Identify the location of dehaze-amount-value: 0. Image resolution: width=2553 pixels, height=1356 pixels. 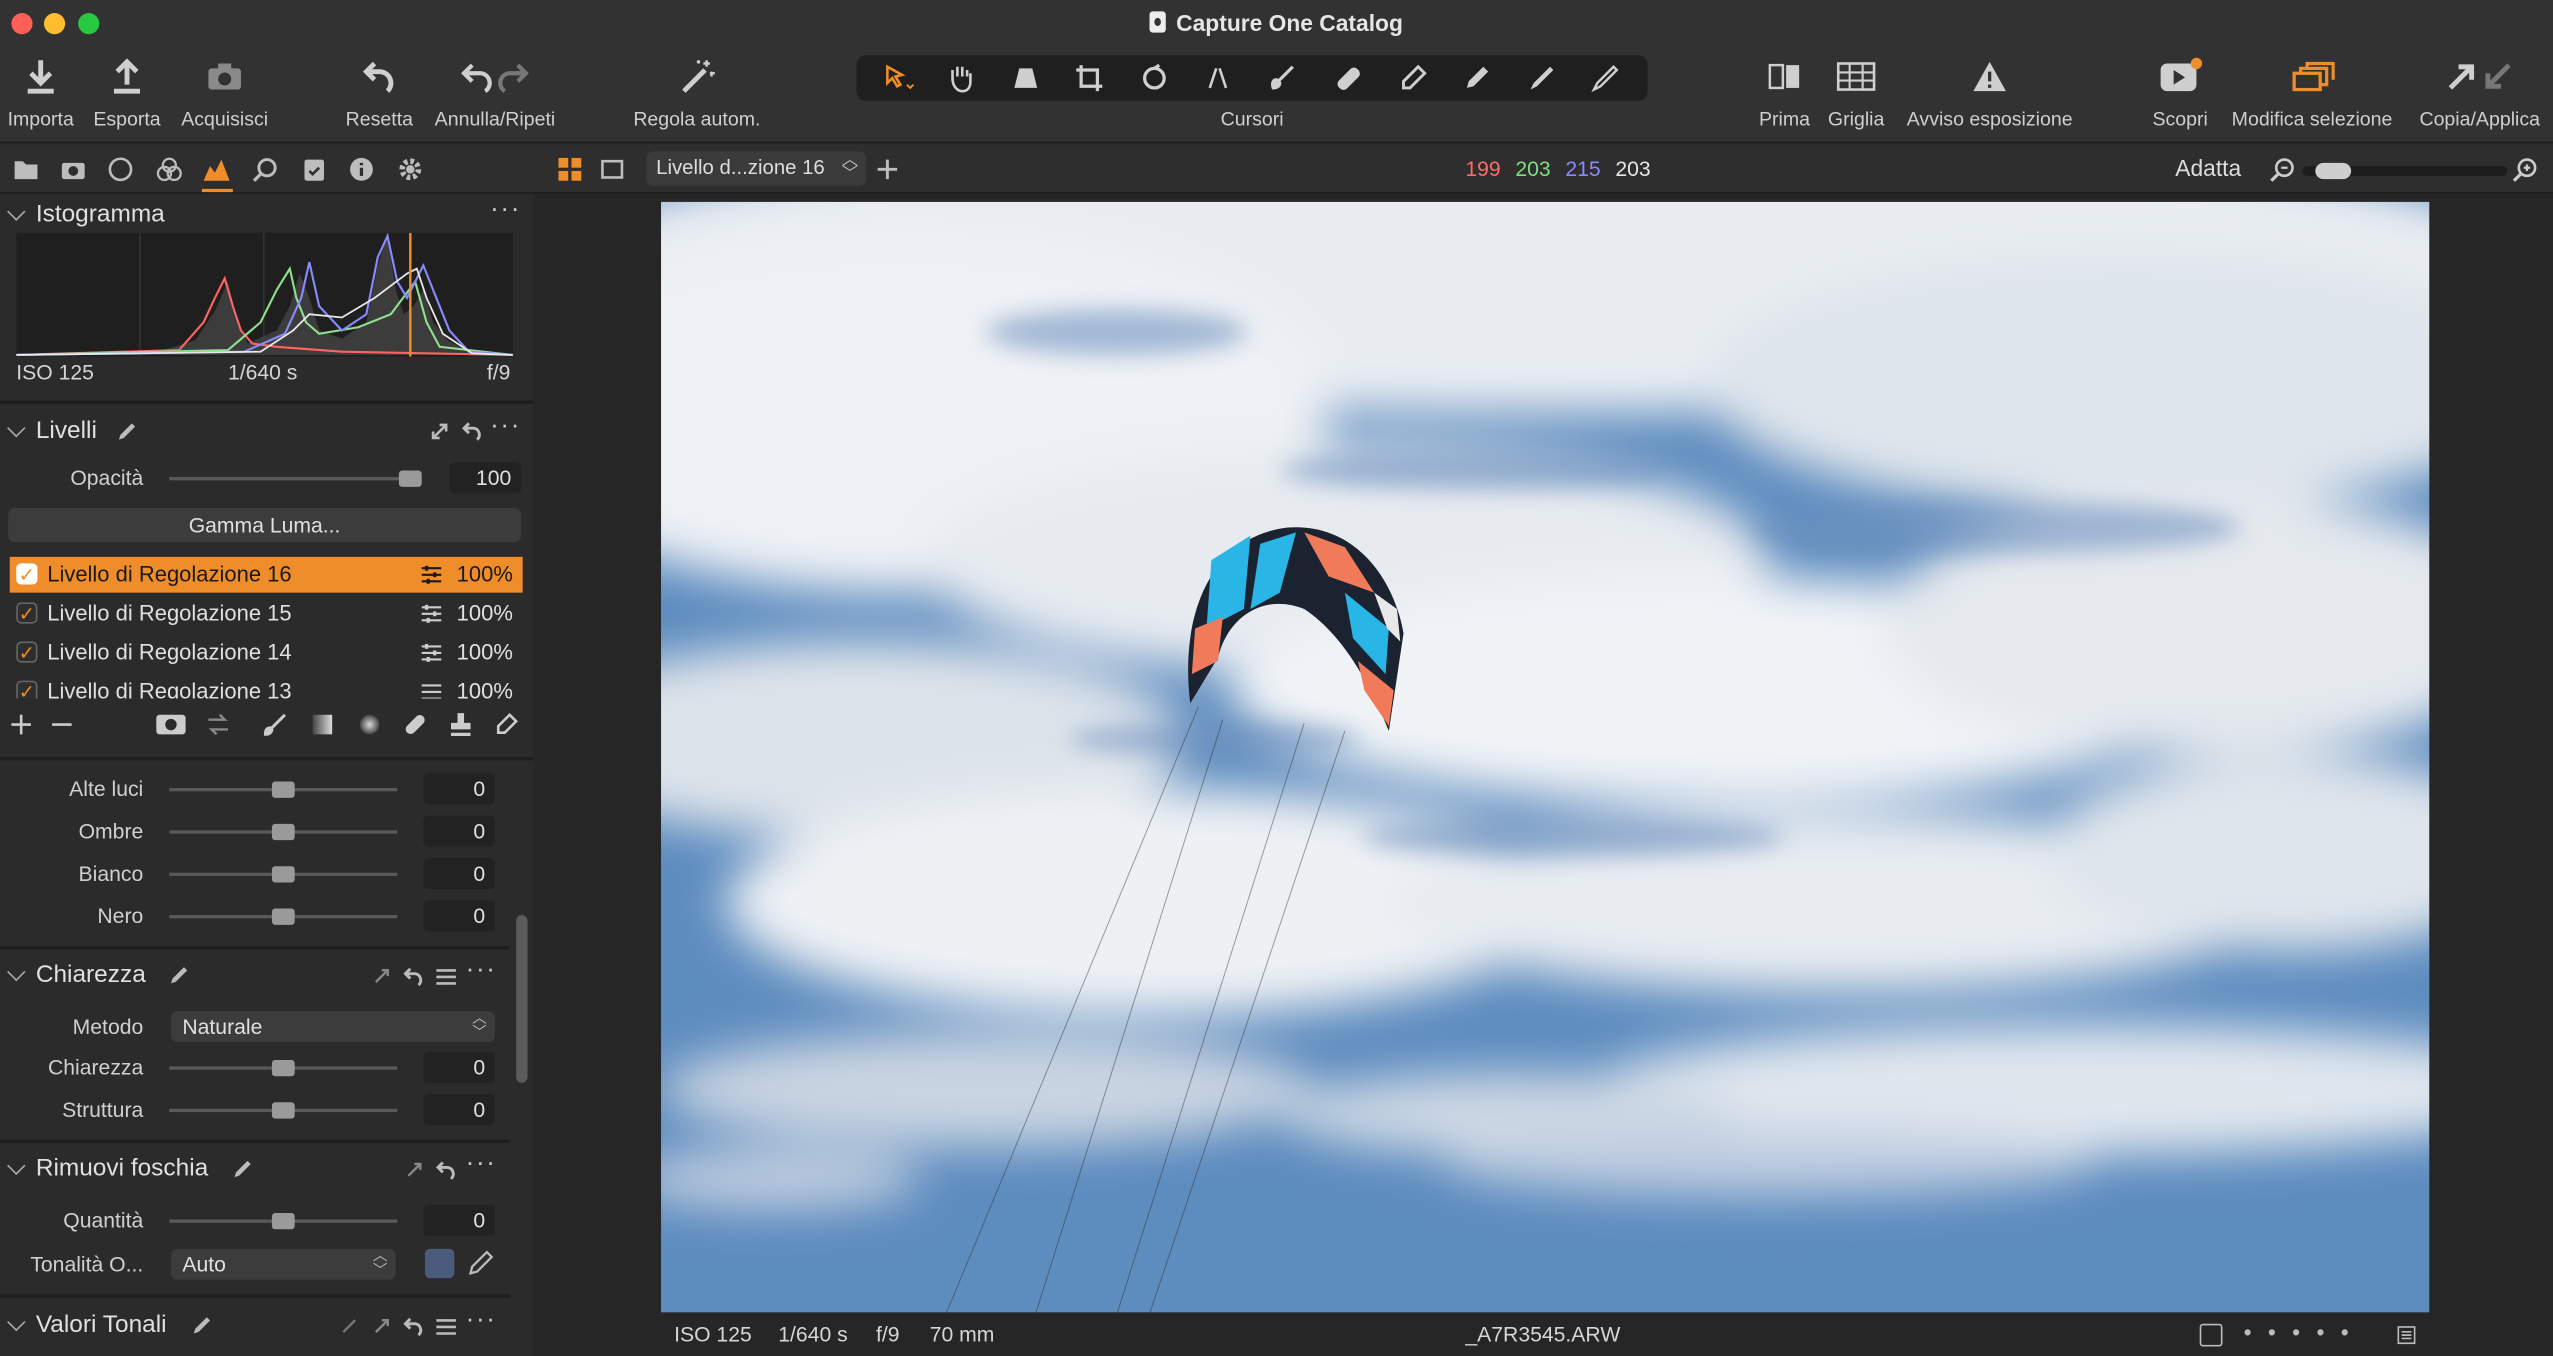
(459, 1220).